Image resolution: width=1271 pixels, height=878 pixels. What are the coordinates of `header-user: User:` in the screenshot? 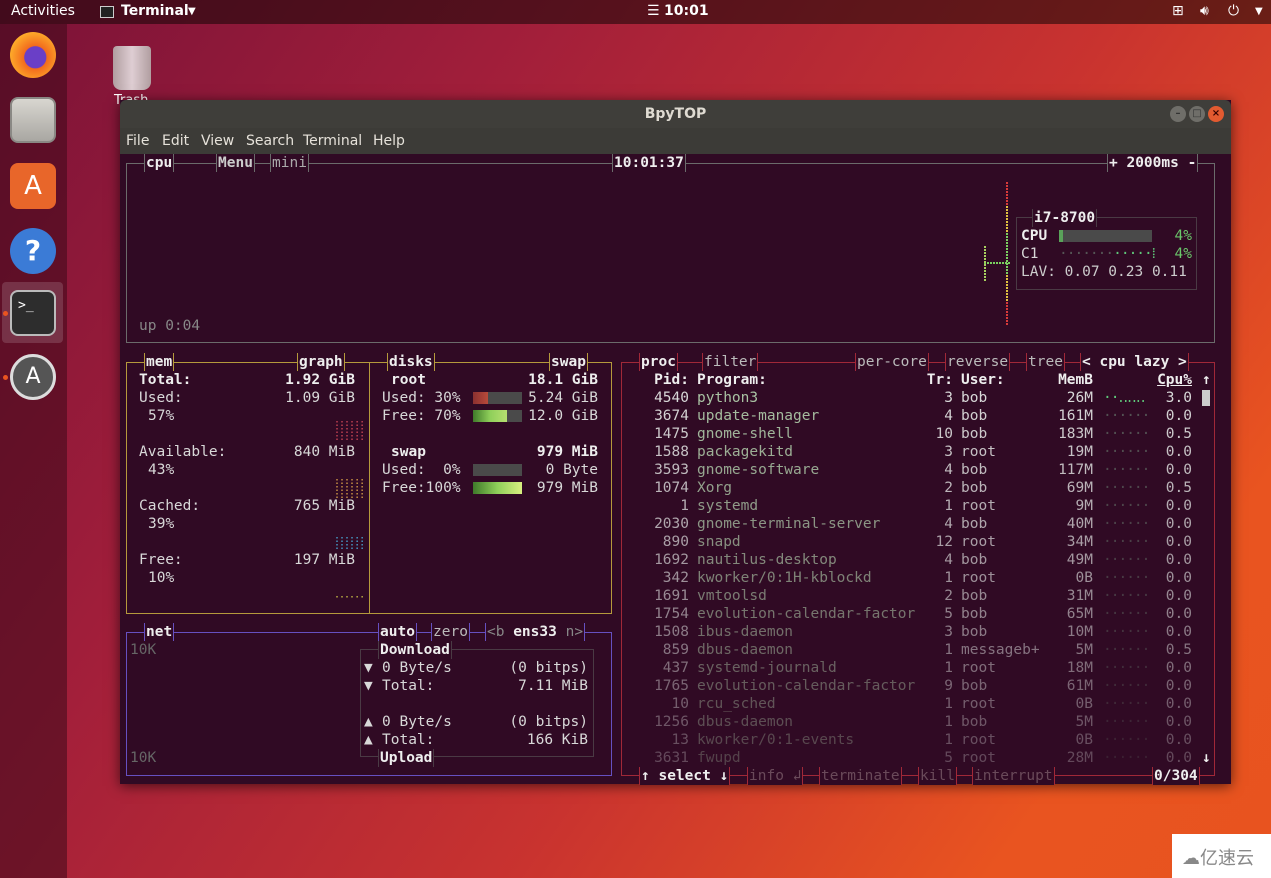 It's located at (983, 380).